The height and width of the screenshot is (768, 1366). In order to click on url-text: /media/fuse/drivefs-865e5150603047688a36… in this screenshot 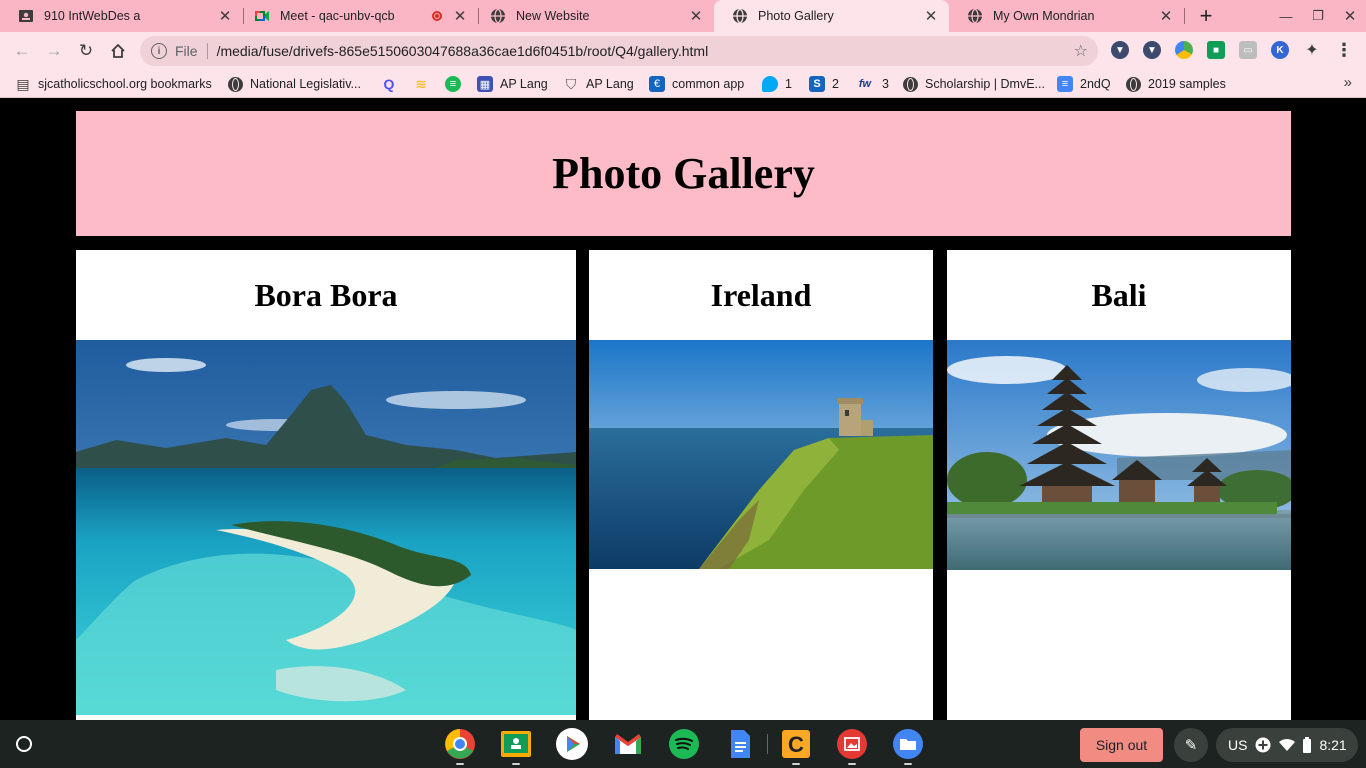, I will do `click(463, 51)`.